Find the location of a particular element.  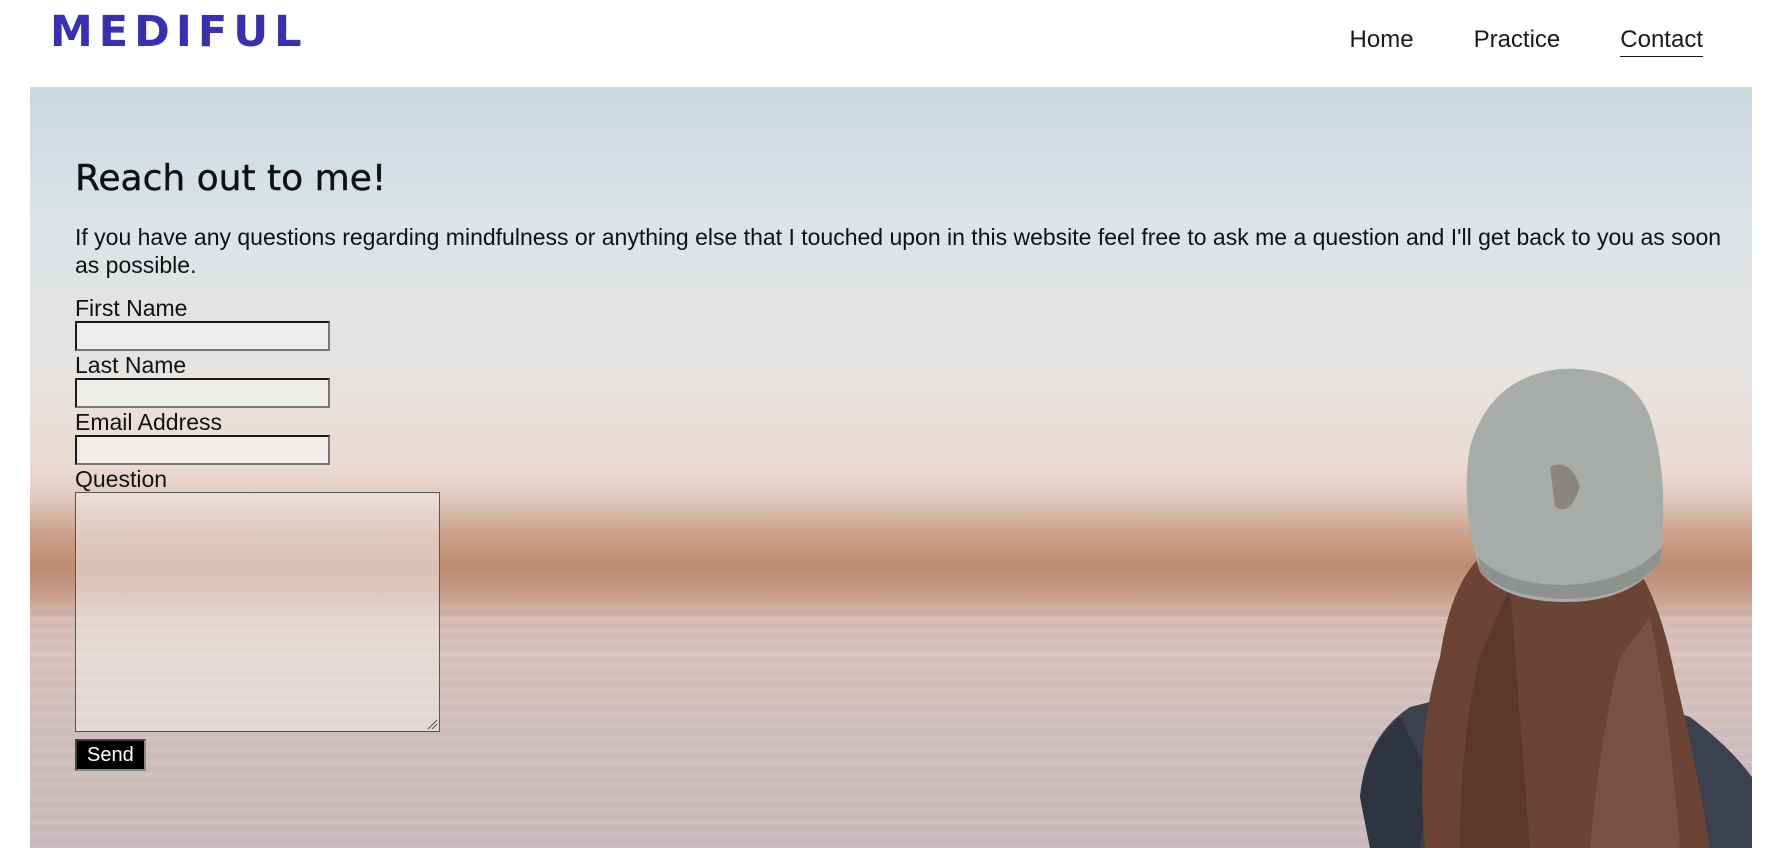

last-name-field is located at coordinates (202, 393).